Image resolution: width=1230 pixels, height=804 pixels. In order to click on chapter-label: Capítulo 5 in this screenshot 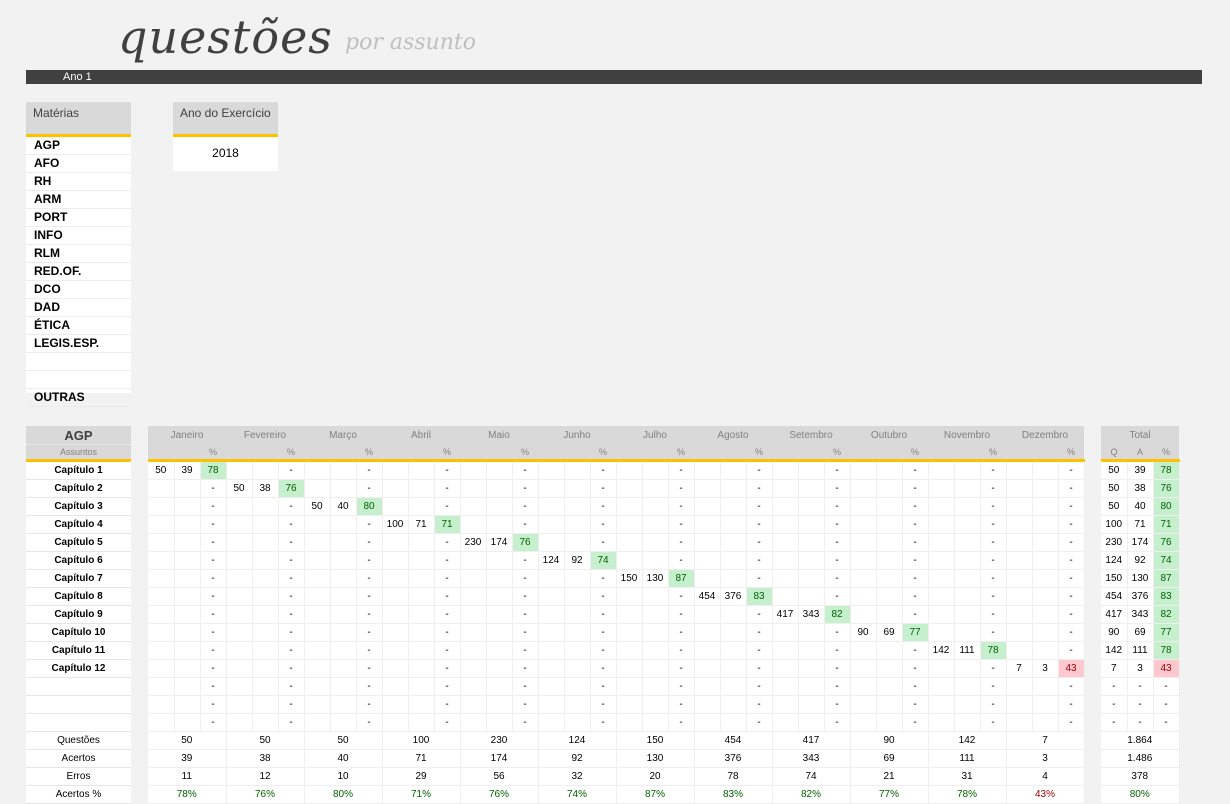, I will do `click(78, 542)`.